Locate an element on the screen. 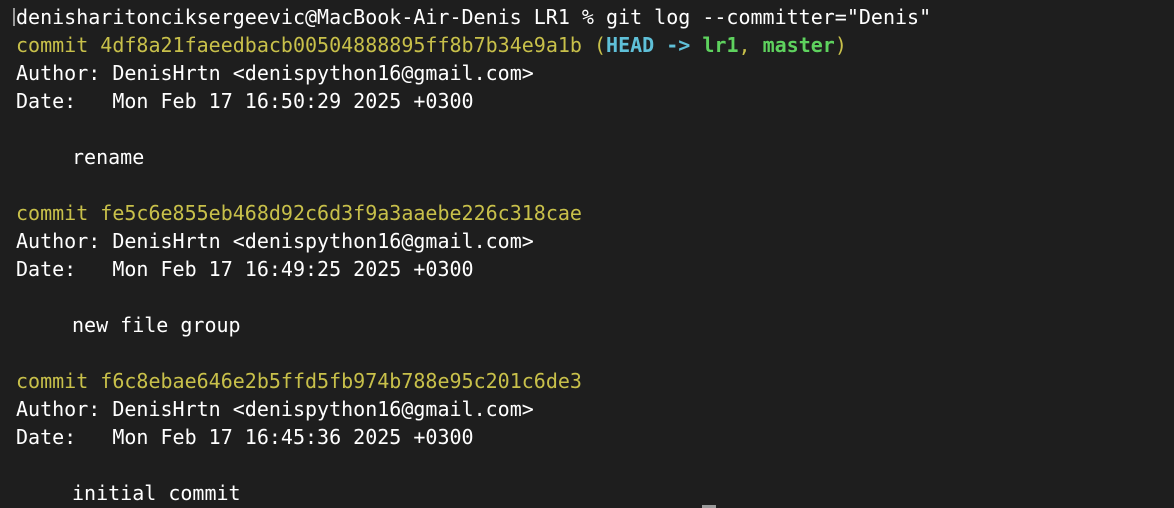  refs-open: ( is located at coordinates (594, 45).